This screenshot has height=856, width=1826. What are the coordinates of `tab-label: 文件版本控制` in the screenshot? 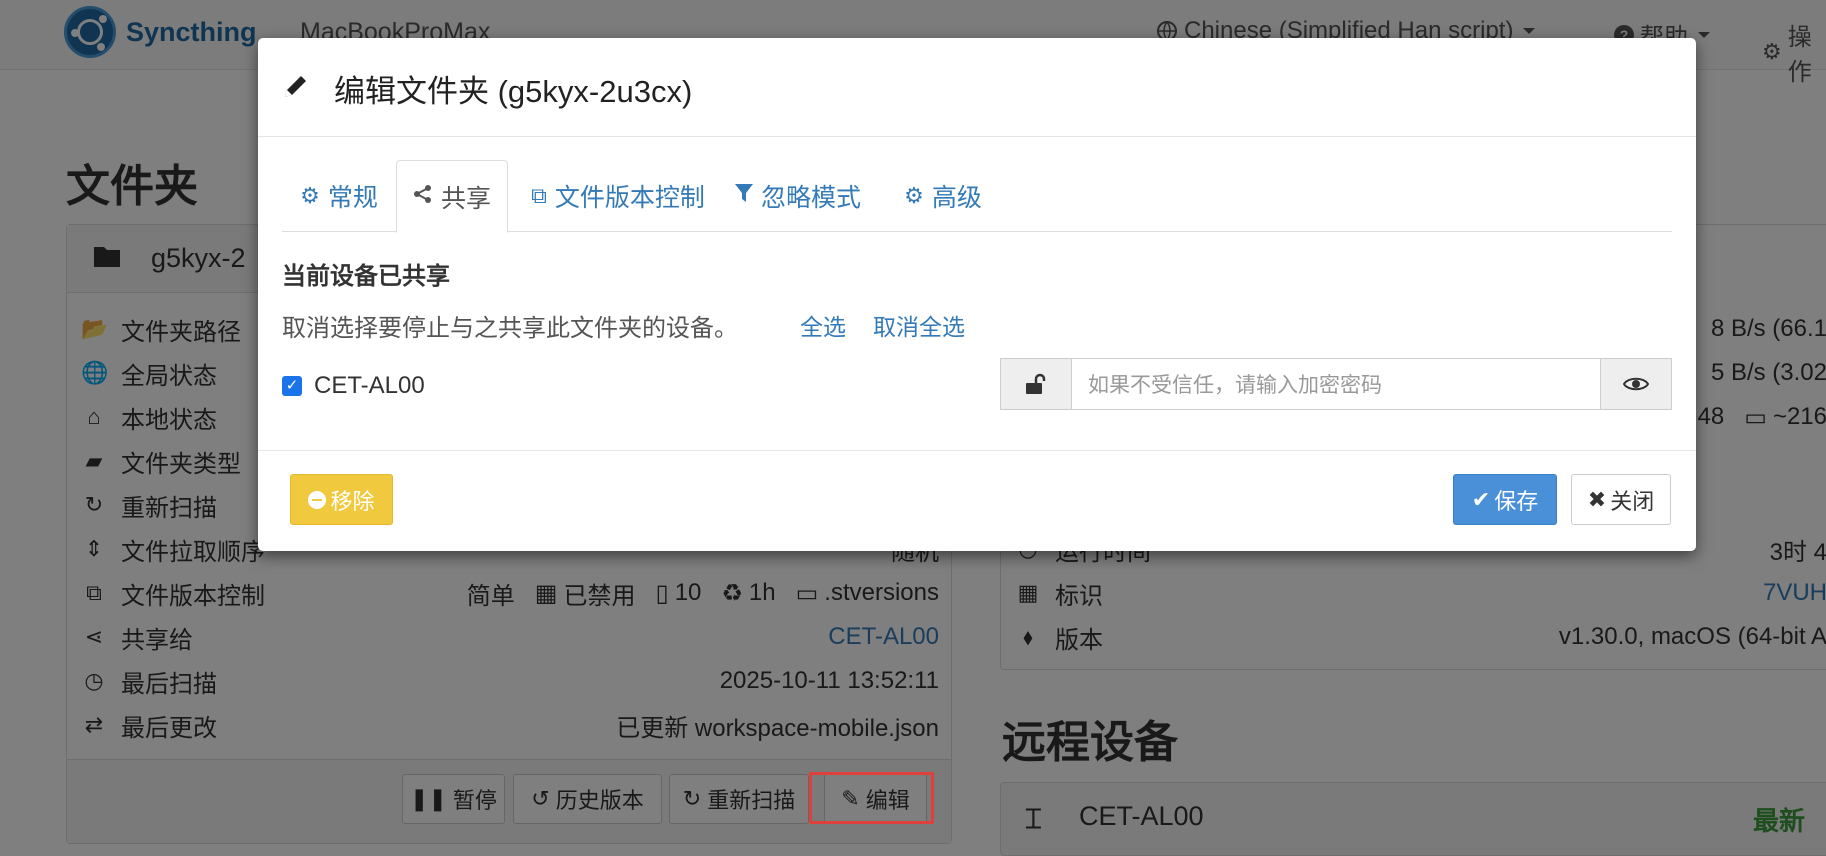 It's located at (629, 198).